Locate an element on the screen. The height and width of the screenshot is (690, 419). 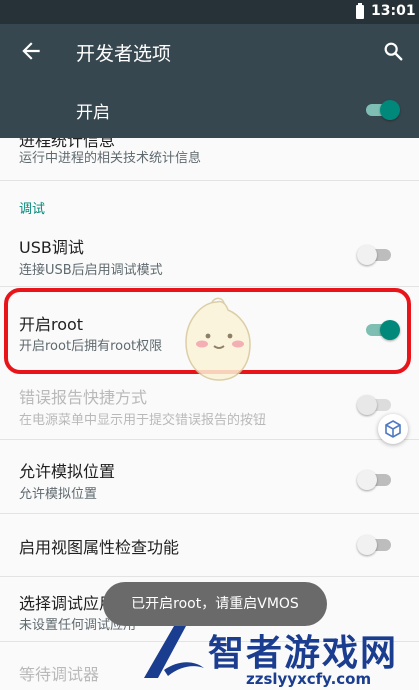
list-item-summary: 运行中进程的相关技术统计信息 is located at coordinates (110, 158).